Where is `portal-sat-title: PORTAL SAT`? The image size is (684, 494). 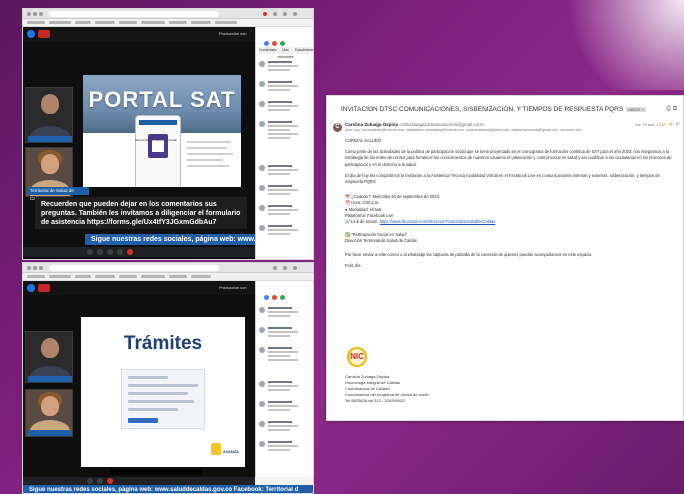 portal-sat-title: PORTAL SAT is located at coordinates (162, 99).